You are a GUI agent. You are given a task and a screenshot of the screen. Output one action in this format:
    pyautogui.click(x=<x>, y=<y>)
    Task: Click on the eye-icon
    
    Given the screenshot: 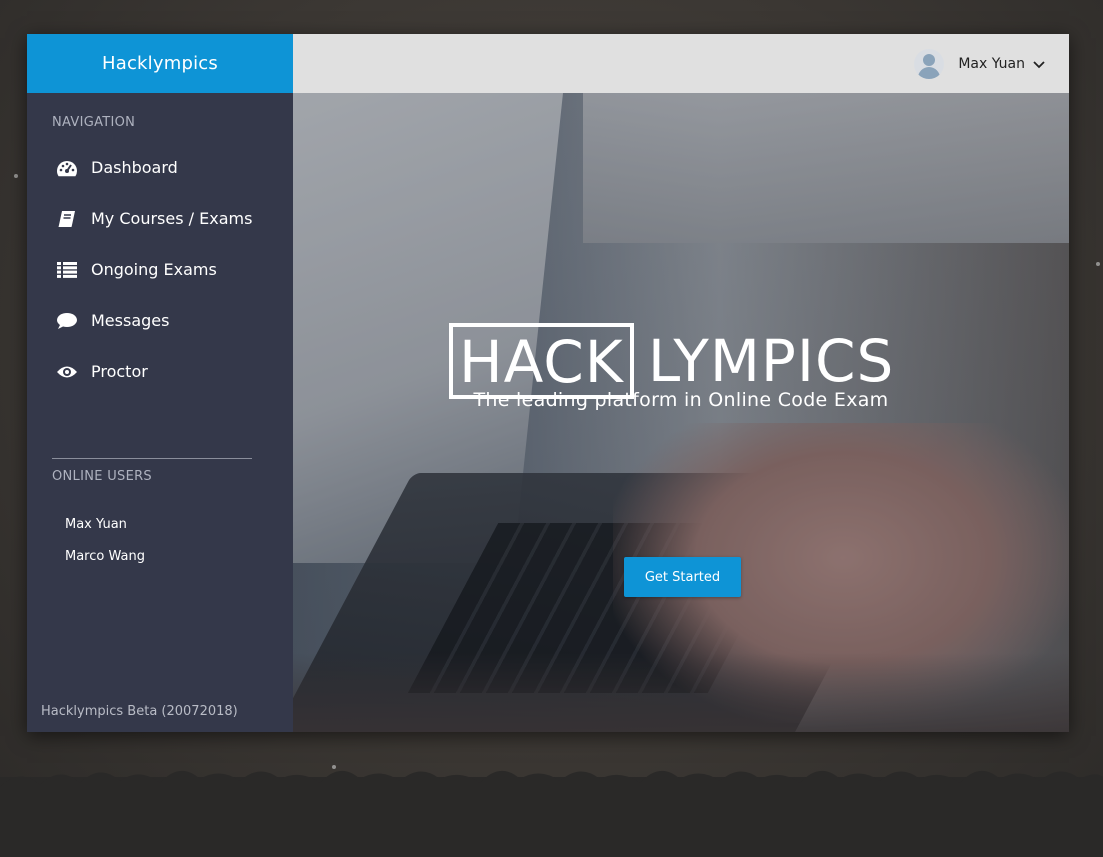 What is the action you would take?
    pyautogui.click(x=67, y=372)
    